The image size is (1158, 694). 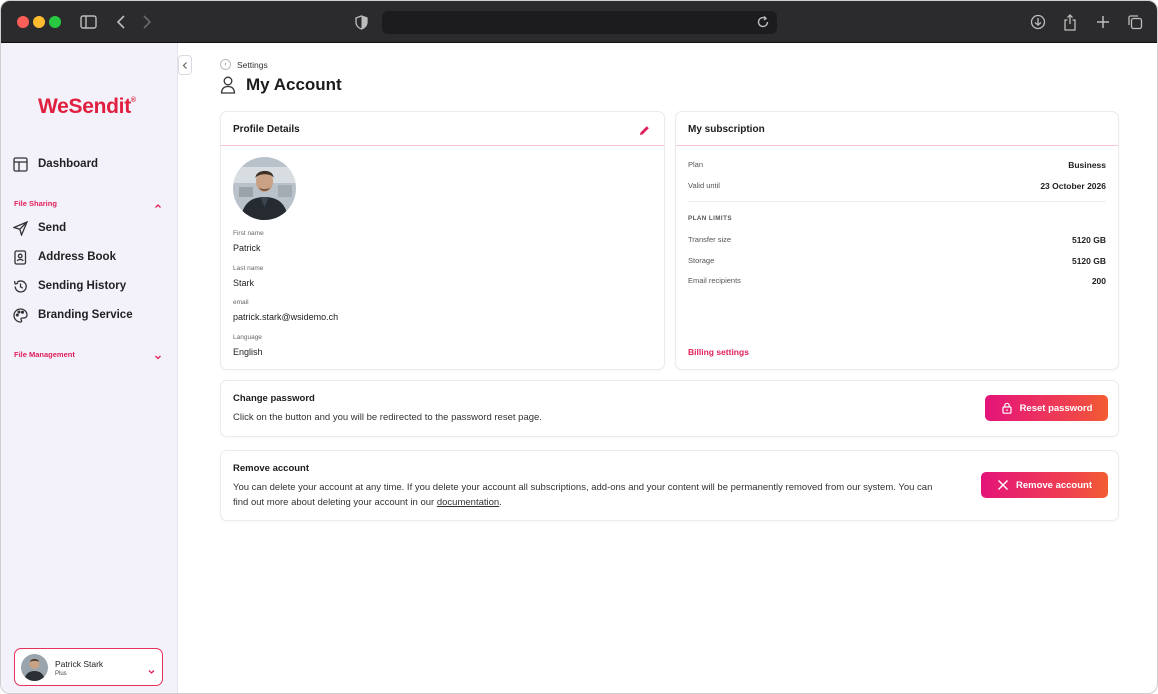 What do you see at coordinates (147, 22) in the screenshot?
I see `forward-icon` at bounding box center [147, 22].